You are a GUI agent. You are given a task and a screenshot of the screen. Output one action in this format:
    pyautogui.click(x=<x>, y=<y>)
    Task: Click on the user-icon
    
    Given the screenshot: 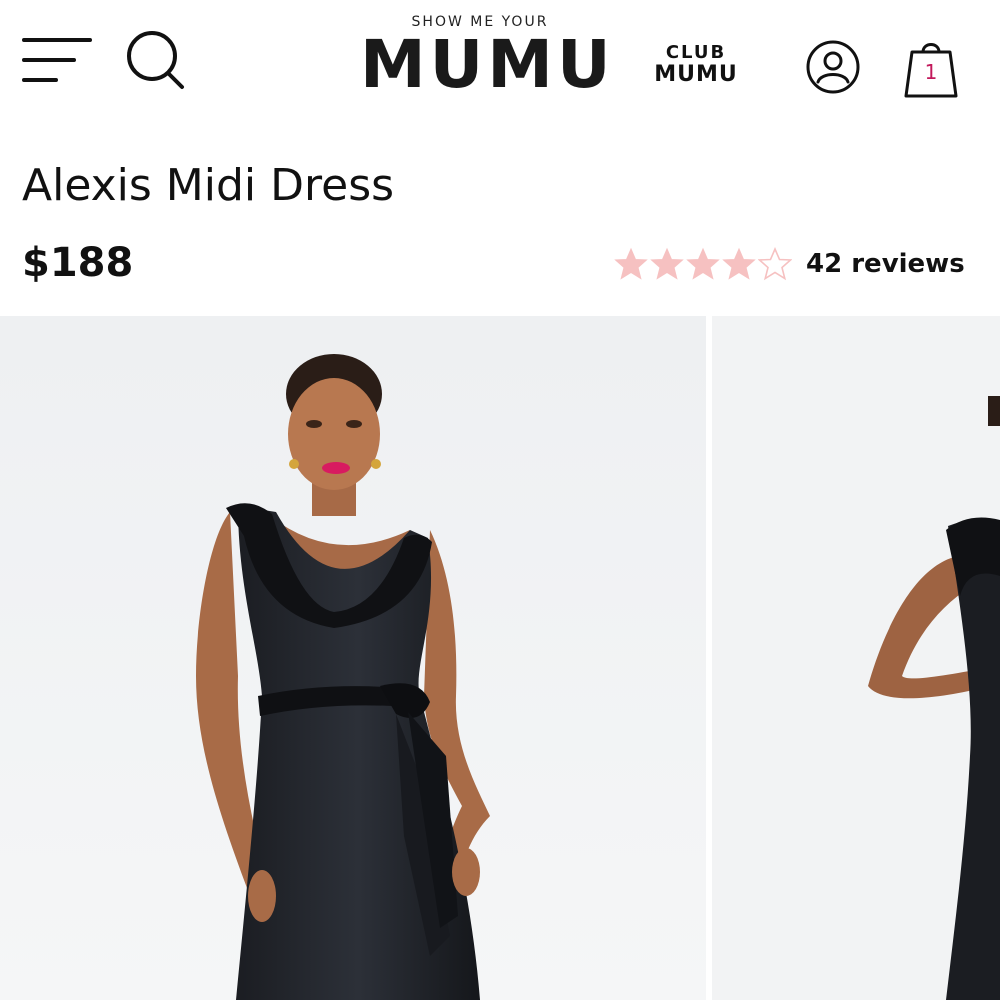 What is the action you would take?
    pyautogui.click(x=833, y=67)
    